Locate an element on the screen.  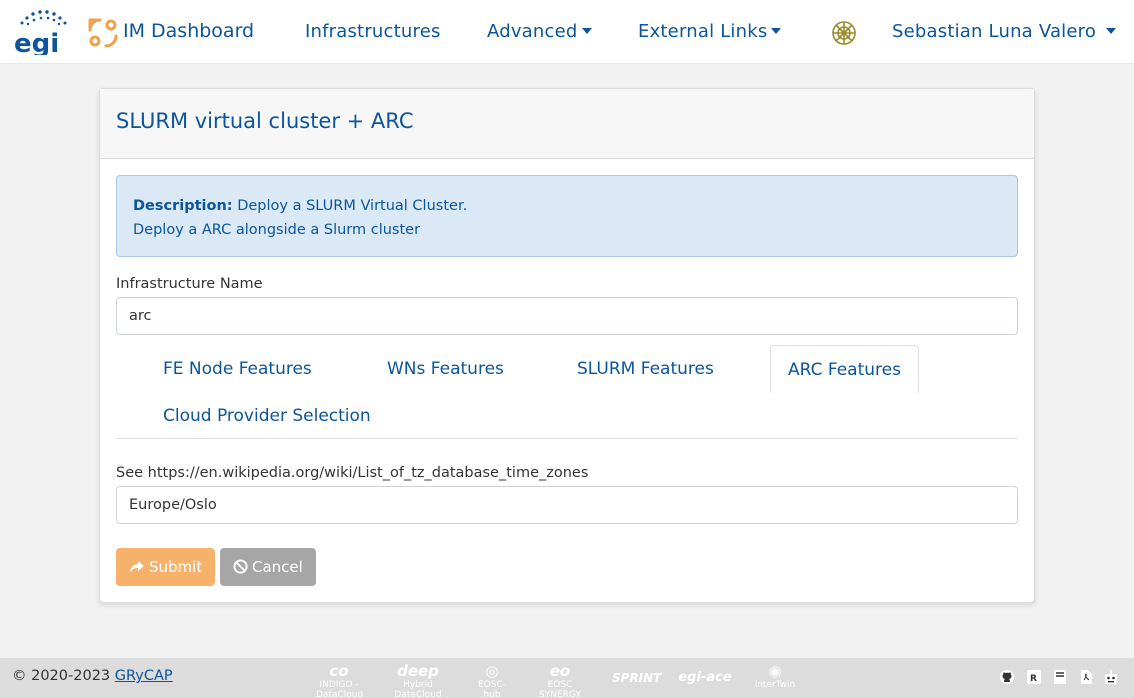
book-icon is located at coordinates (1060, 677).